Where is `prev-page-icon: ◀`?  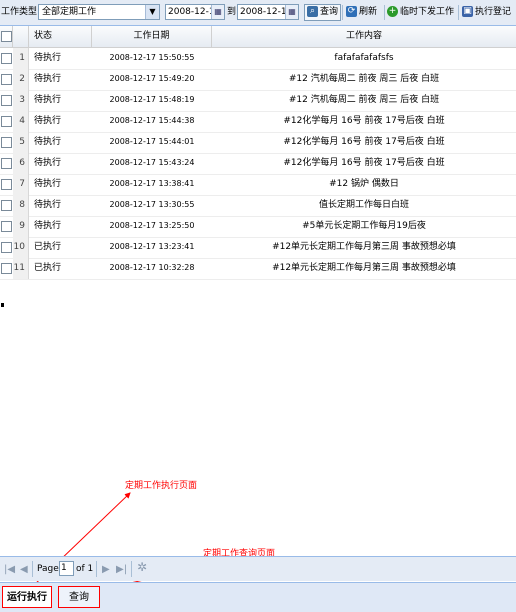 prev-page-icon: ◀ is located at coordinates (24, 569).